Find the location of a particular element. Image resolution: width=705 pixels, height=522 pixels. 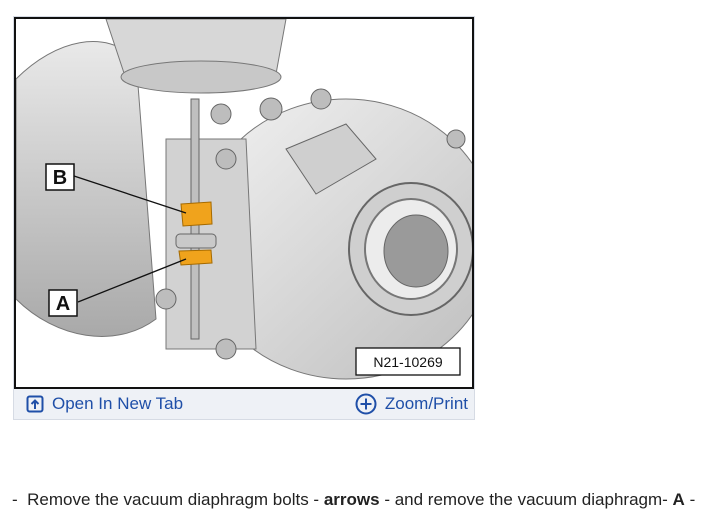

figure-toolbar: Open In New Tab Zoom/Print is located at coordinates (244, 404).